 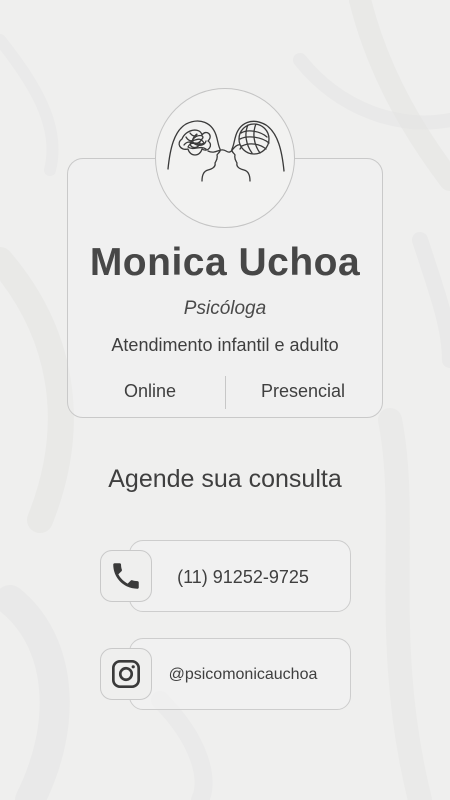 What do you see at coordinates (225, 262) in the screenshot?
I see `profile-name: Monica Uchoa` at bounding box center [225, 262].